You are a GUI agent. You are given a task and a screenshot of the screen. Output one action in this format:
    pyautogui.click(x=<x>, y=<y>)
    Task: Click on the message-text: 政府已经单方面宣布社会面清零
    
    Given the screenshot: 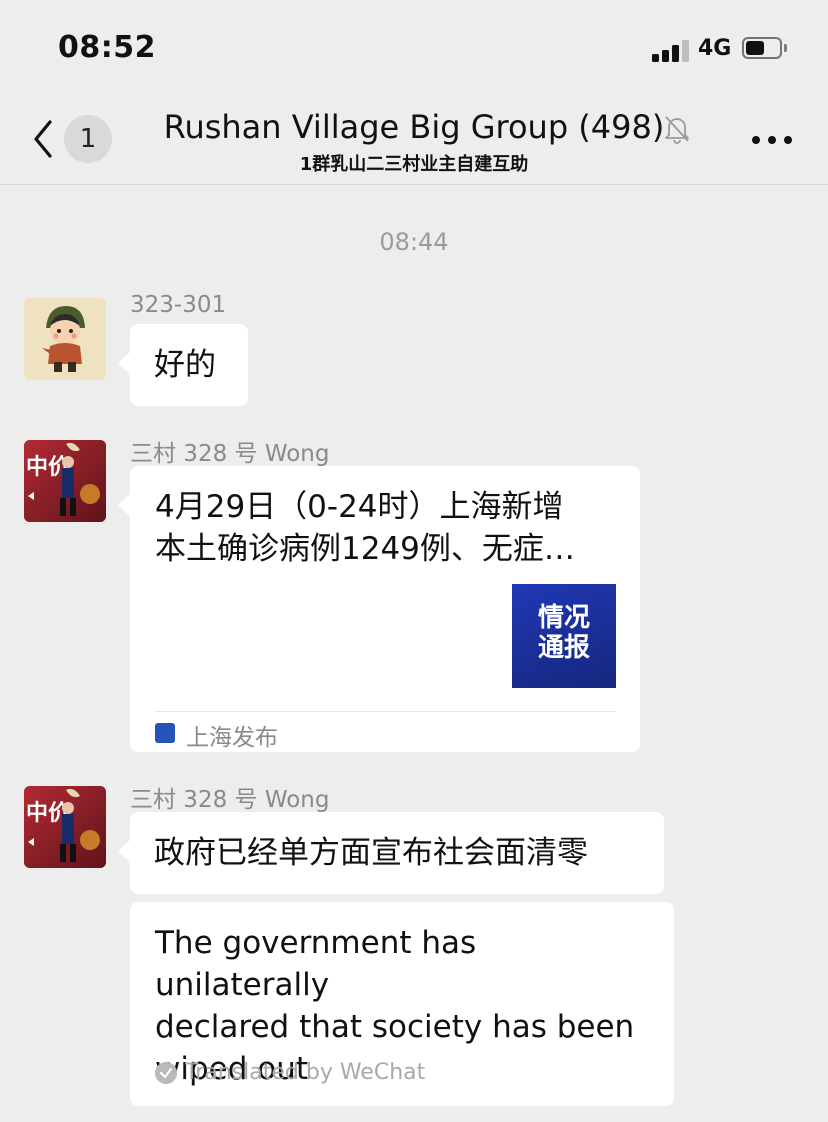 What is the action you would take?
    pyautogui.click(x=371, y=853)
    